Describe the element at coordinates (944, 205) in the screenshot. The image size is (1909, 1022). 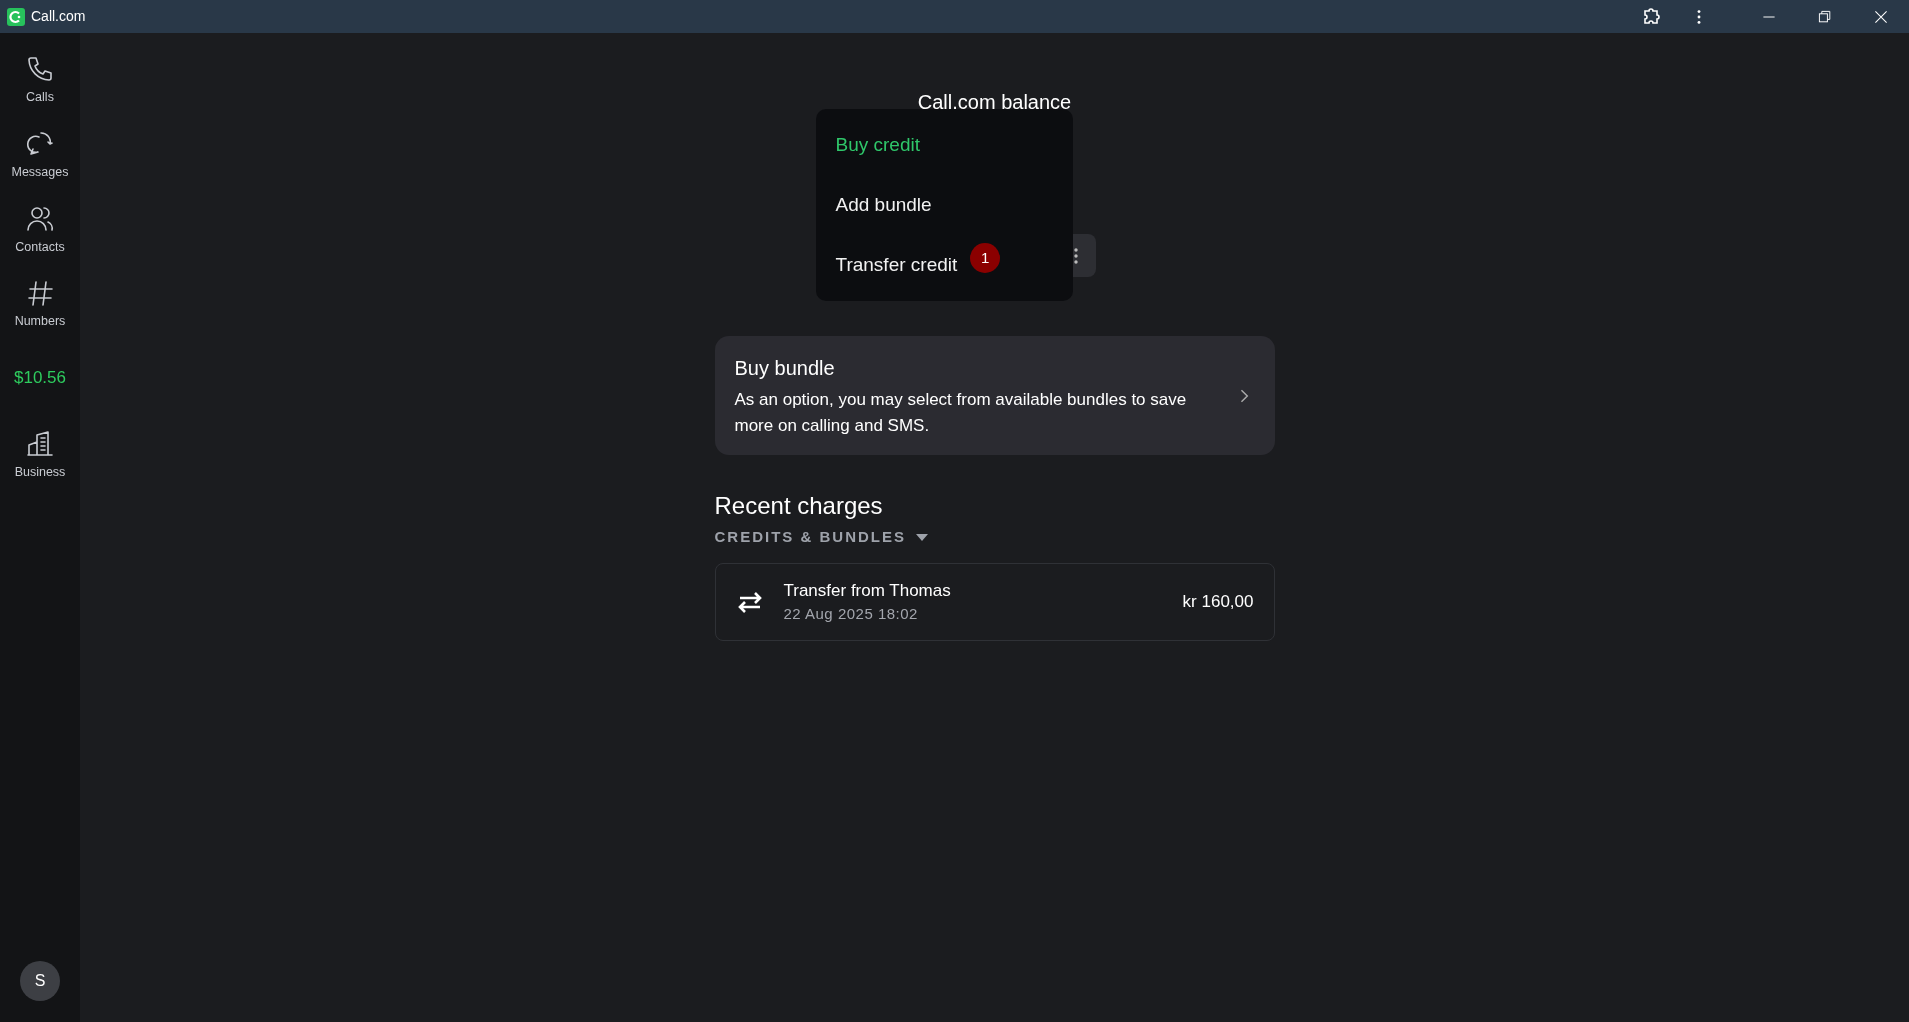
I see `menu-item: Add bundle` at that location.